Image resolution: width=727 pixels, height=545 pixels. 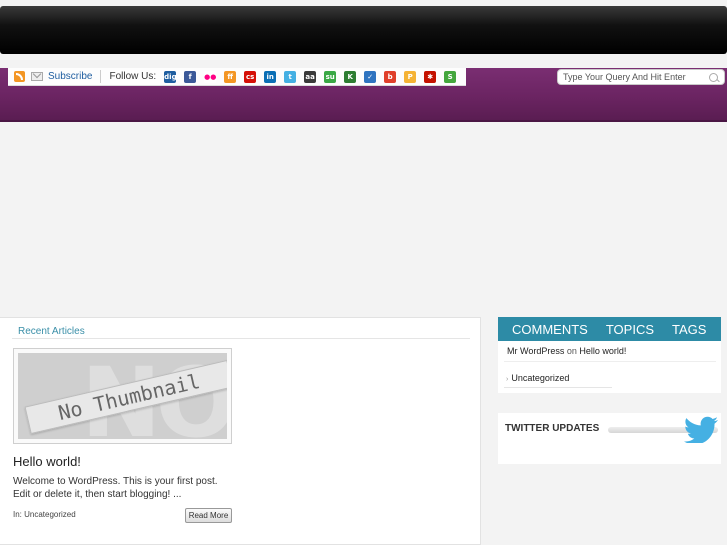 What do you see at coordinates (70, 76) in the screenshot?
I see `subscribe-link: Subscribe` at bounding box center [70, 76].